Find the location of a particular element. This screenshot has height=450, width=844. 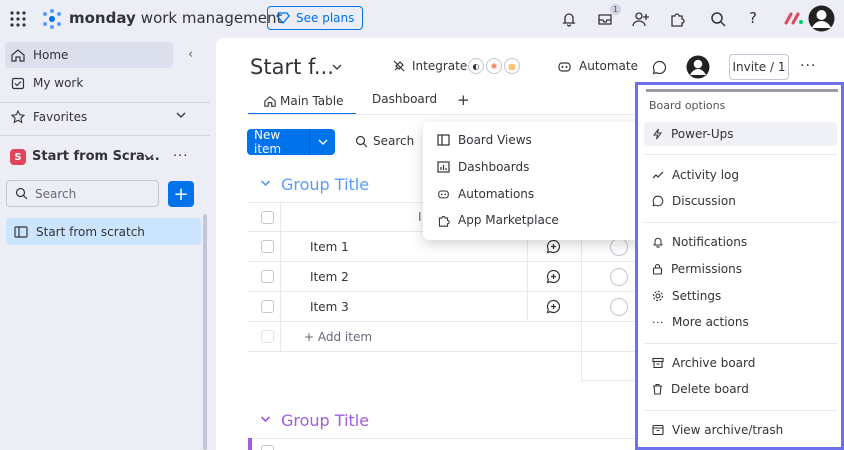

automate-button: Automate is located at coordinates (597, 66).